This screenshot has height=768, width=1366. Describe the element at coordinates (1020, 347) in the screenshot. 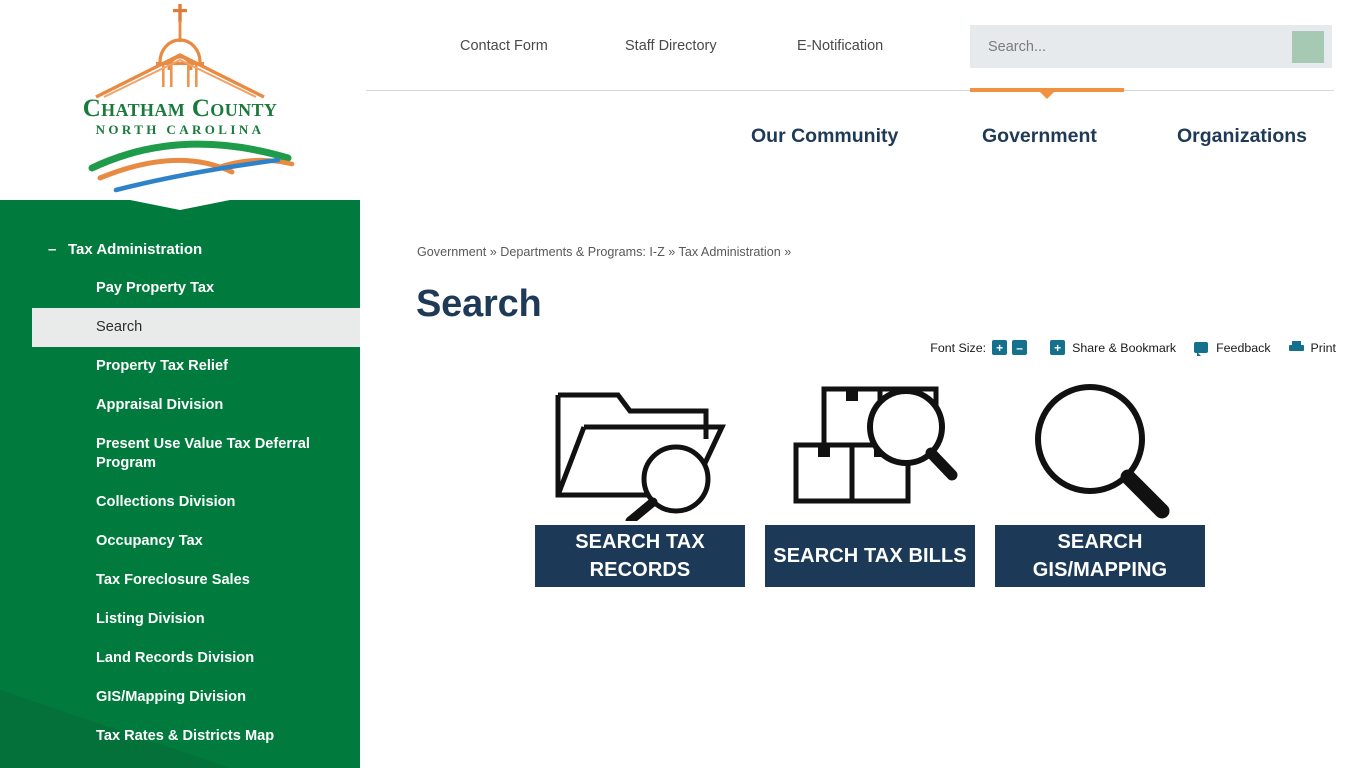

I see `font-size-decrease-button: –` at that location.